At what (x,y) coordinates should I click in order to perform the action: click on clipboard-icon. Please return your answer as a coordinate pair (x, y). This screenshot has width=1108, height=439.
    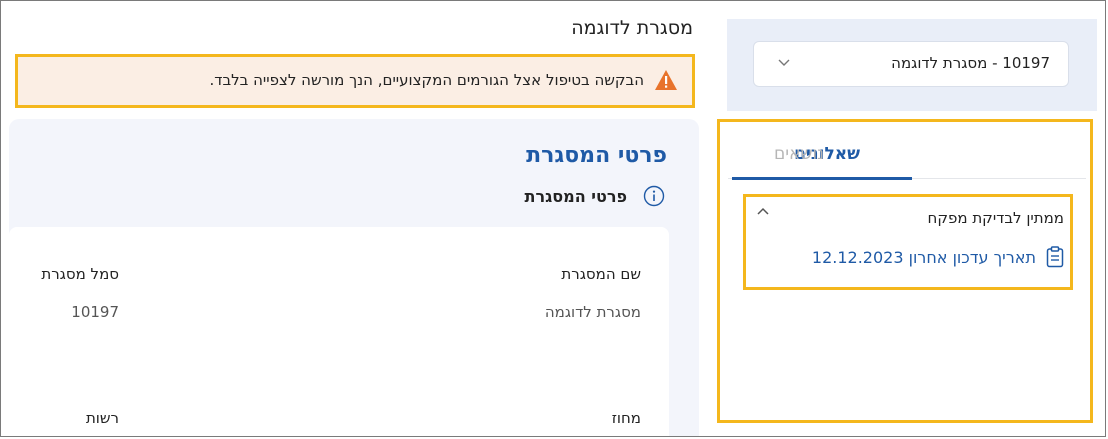
    Looking at the image, I should click on (1055, 257).